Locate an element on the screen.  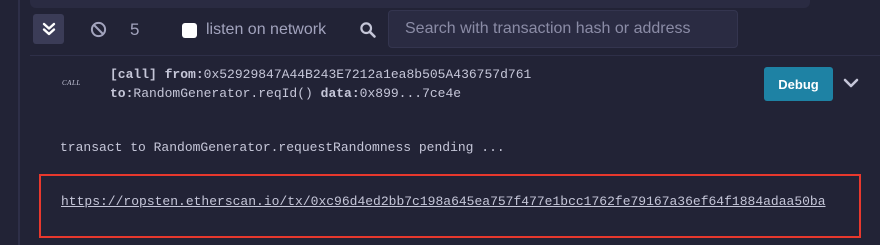
ban-icon is located at coordinates (98, 29).